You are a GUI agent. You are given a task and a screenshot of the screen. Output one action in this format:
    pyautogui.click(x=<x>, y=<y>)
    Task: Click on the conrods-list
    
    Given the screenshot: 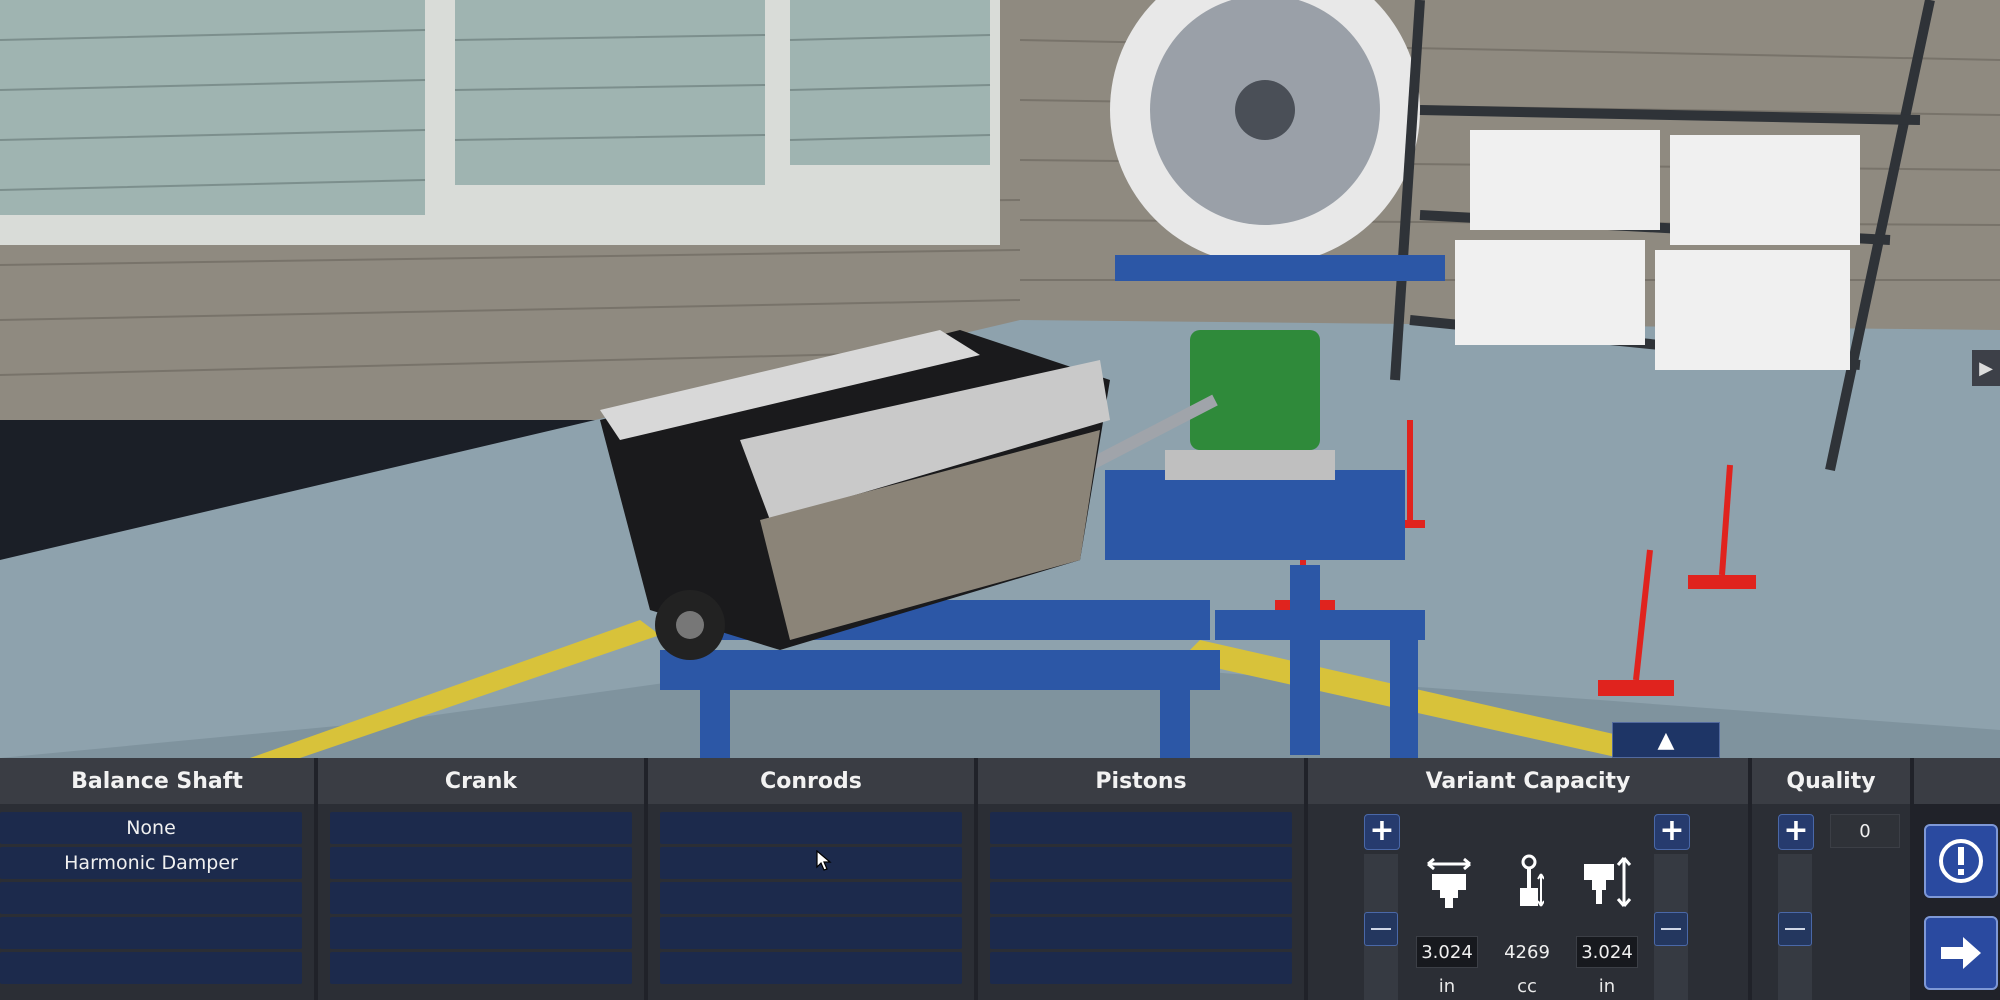 What is the action you would take?
    pyautogui.click(x=811, y=899)
    